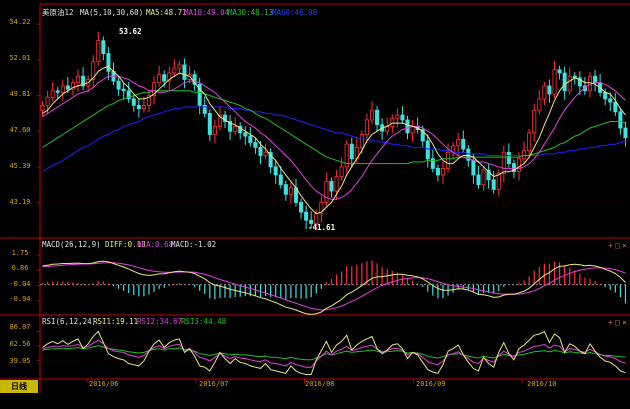 The width and height of the screenshot is (630, 409). What do you see at coordinates (20, 202) in the screenshot?
I see `price-tick: 43.19` at bounding box center [20, 202].